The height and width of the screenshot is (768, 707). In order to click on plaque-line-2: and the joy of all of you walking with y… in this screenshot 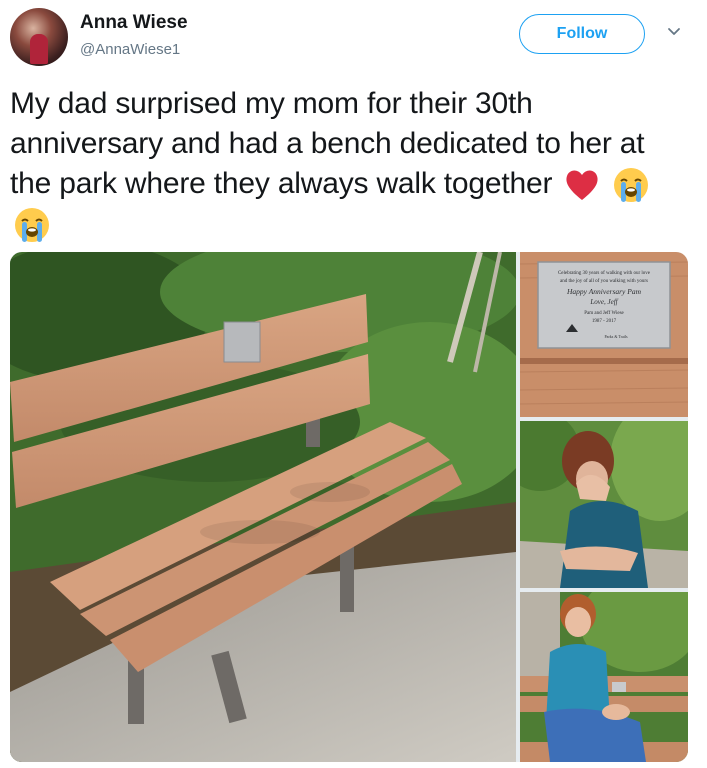, I will do `click(604, 281)`.